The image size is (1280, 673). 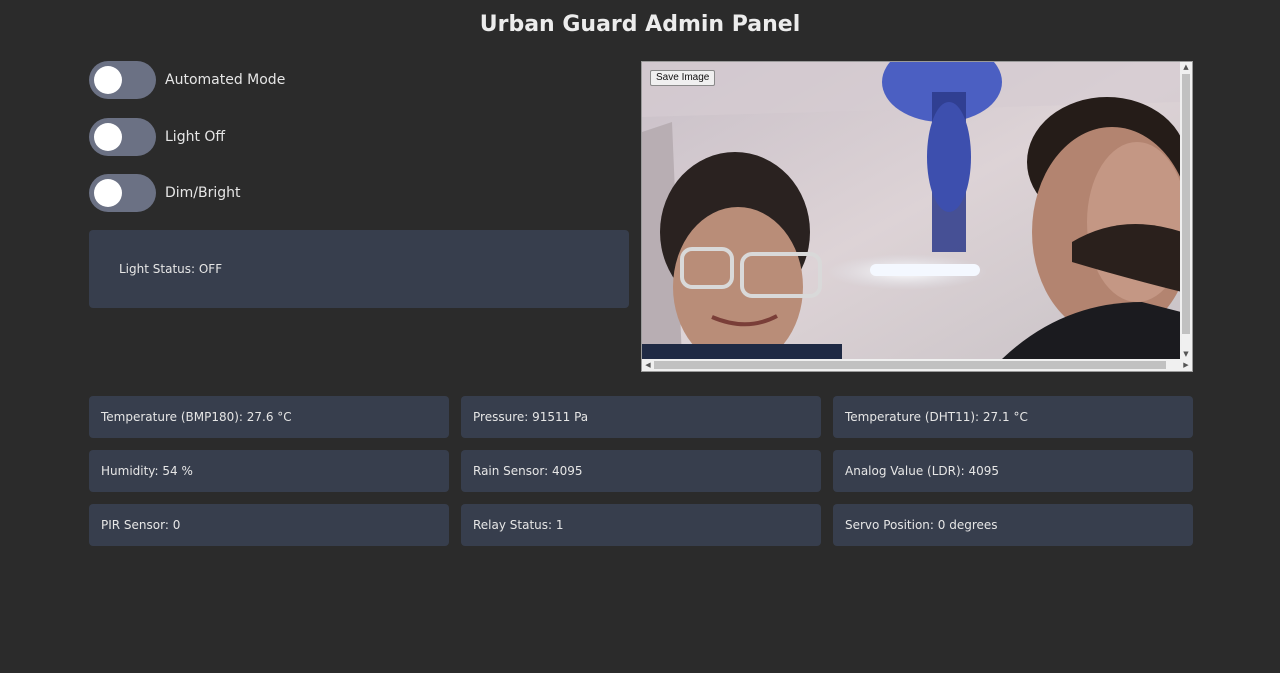 What do you see at coordinates (910, 365) in the screenshot?
I see `horizontal-scroll-thumb` at bounding box center [910, 365].